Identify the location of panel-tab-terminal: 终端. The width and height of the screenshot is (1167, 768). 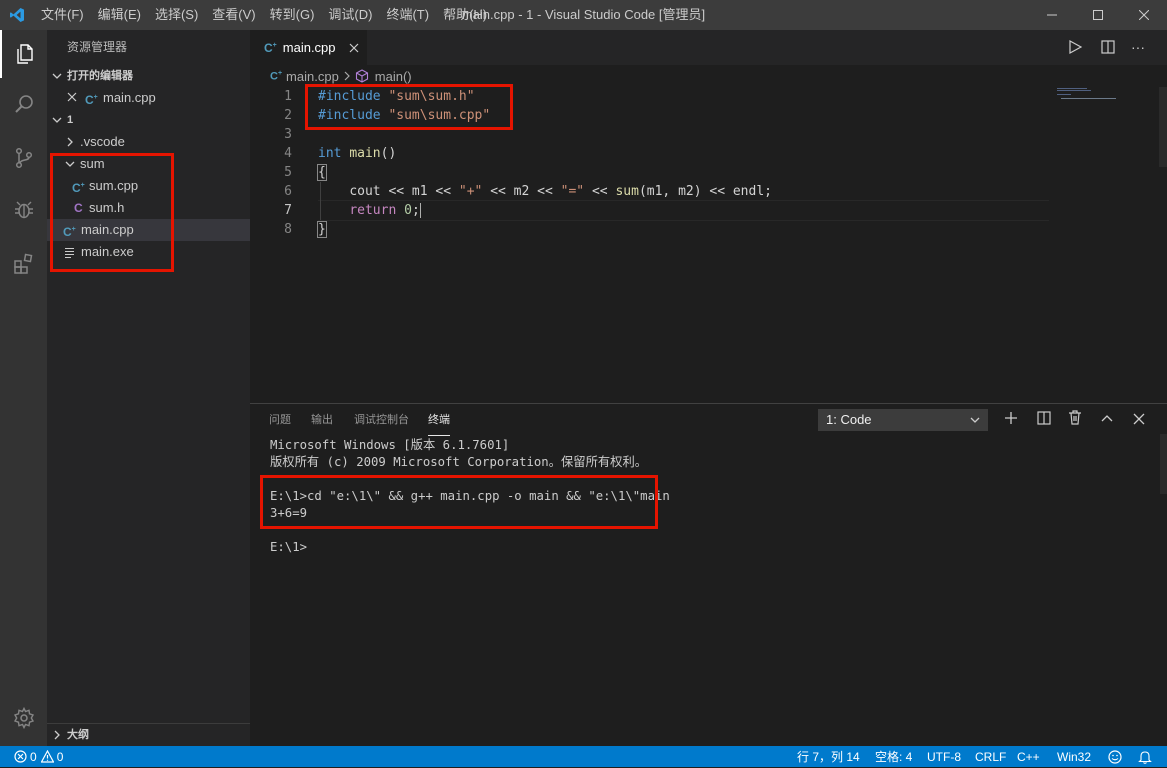
(439, 424).